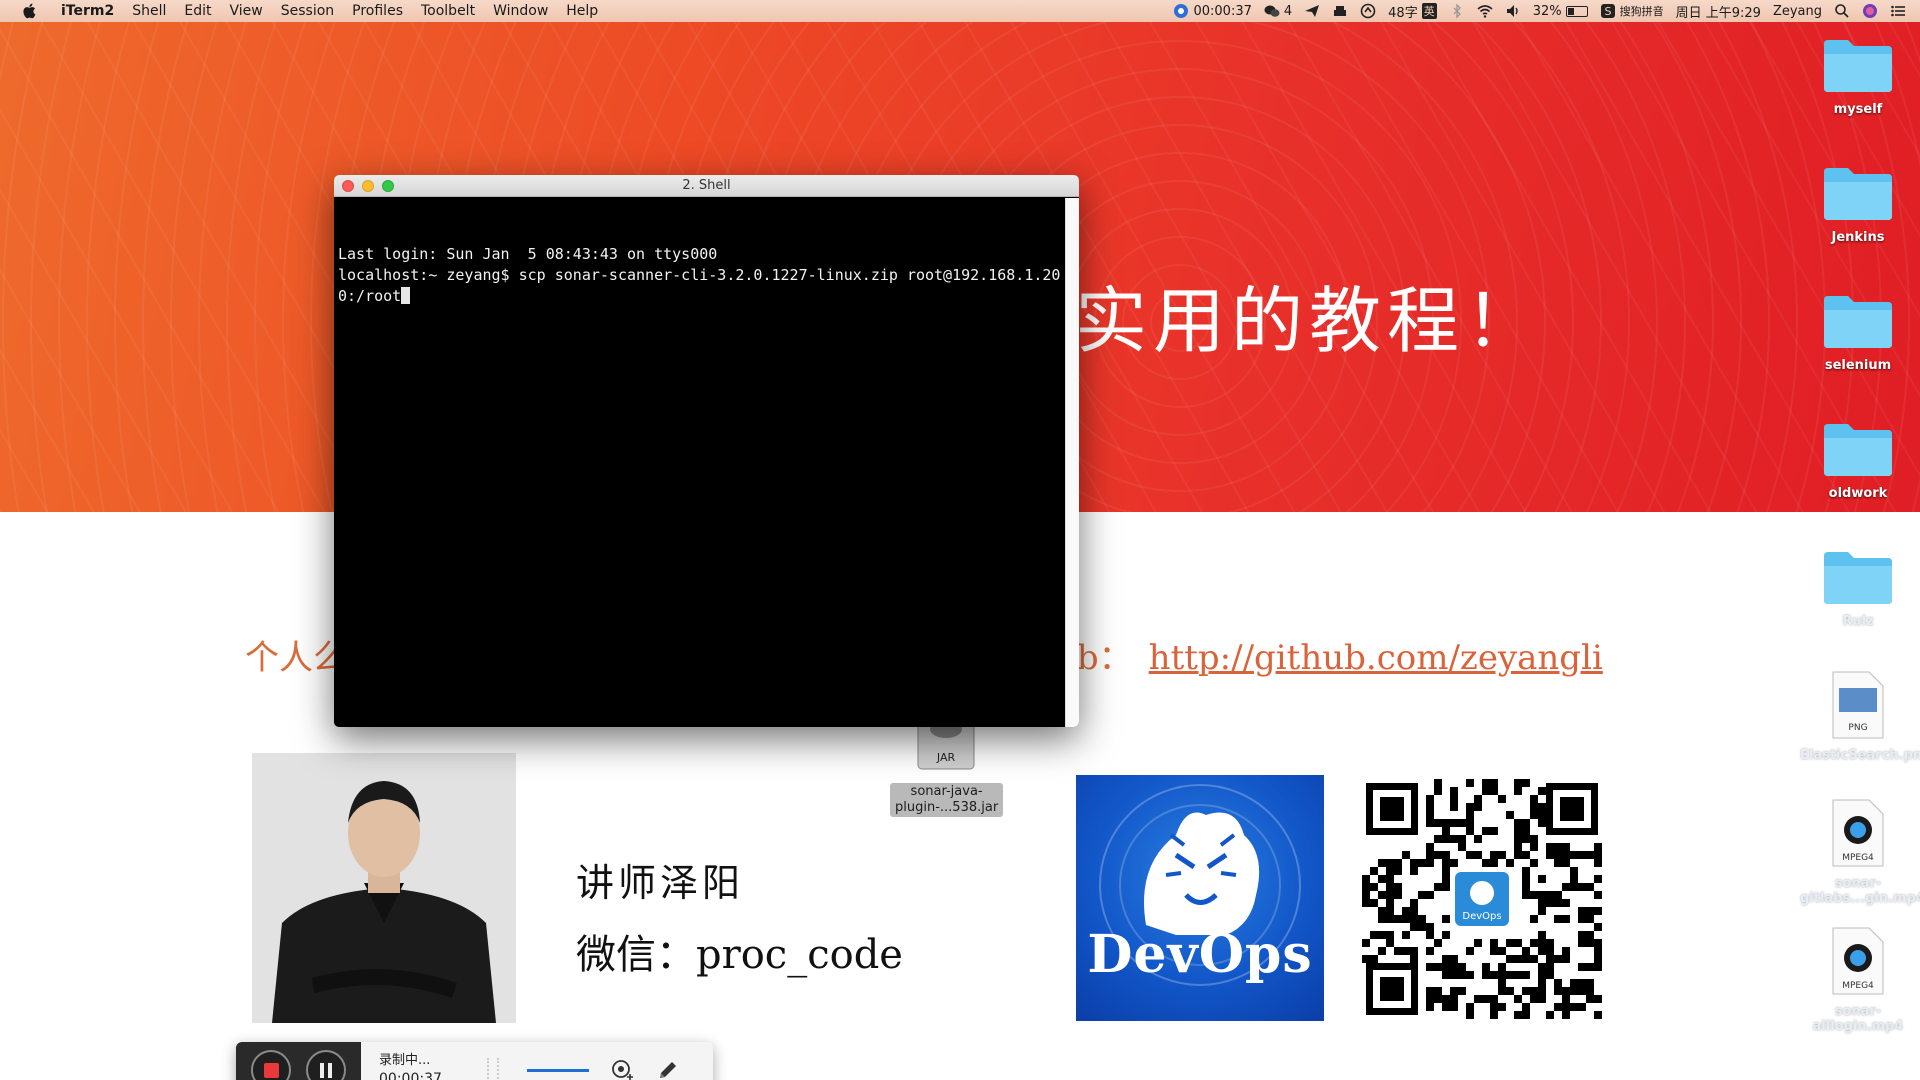 The width and height of the screenshot is (1920, 1080). I want to click on devops-logo-text: DevOps, so click(1200, 954).